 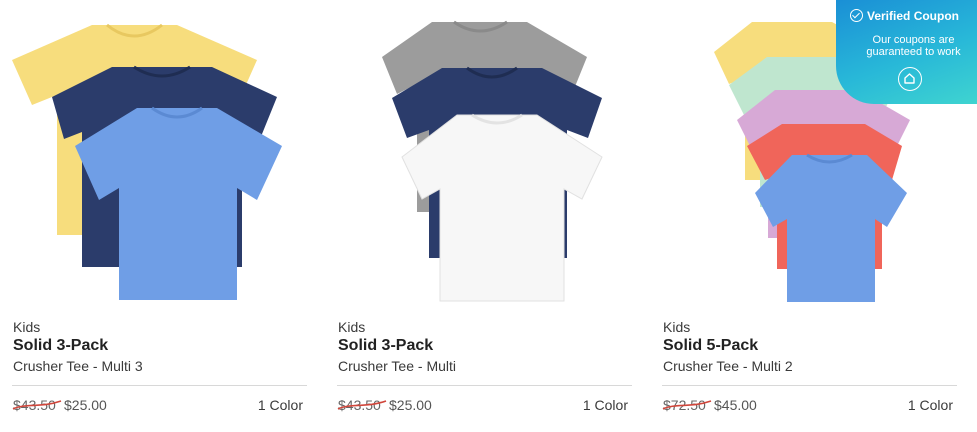 I want to click on product-subtitle: Crusher Tee - Multi, so click(x=397, y=366).